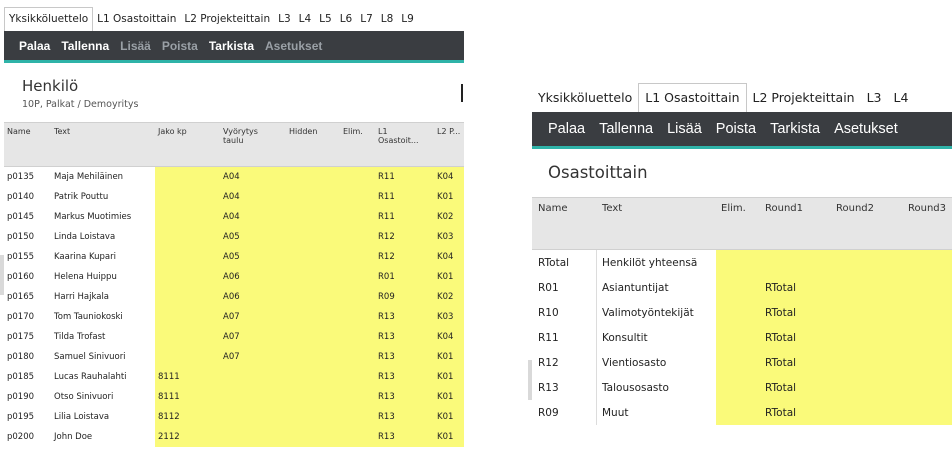 Image resolution: width=952 pixels, height=450 pixels. What do you see at coordinates (398, 237) in the screenshot?
I see `cell-l1-osastoittain: R12` at bounding box center [398, 237].